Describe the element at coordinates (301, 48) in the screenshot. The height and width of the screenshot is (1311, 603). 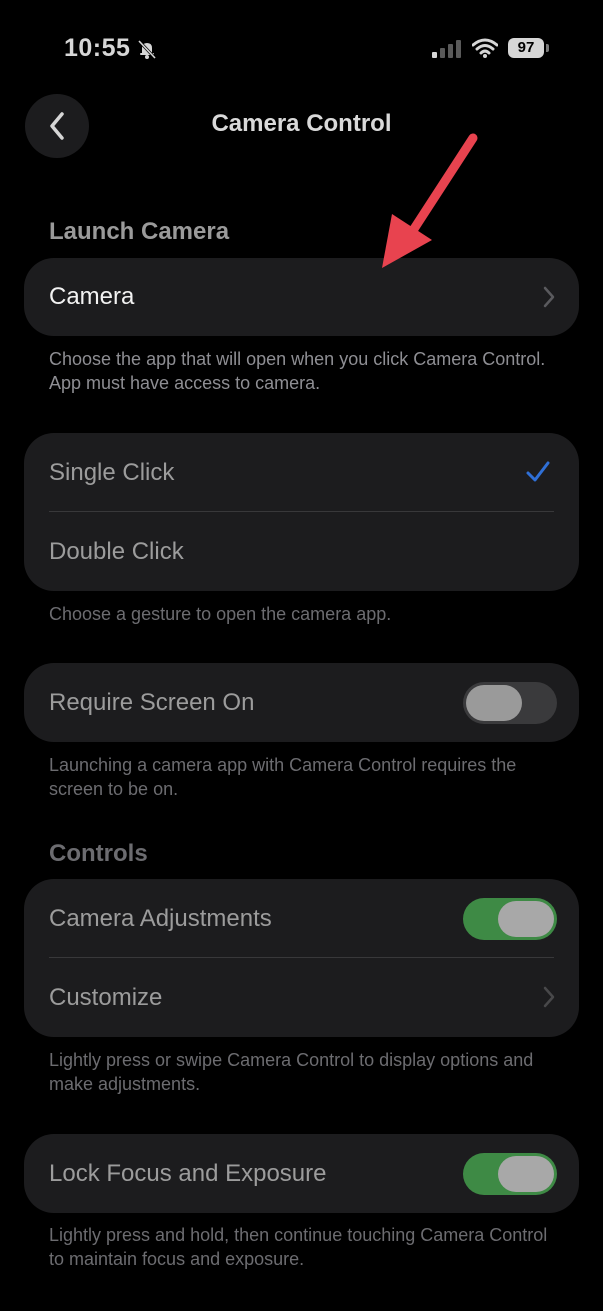
I see `status-bar: 10:55 97` at that location.